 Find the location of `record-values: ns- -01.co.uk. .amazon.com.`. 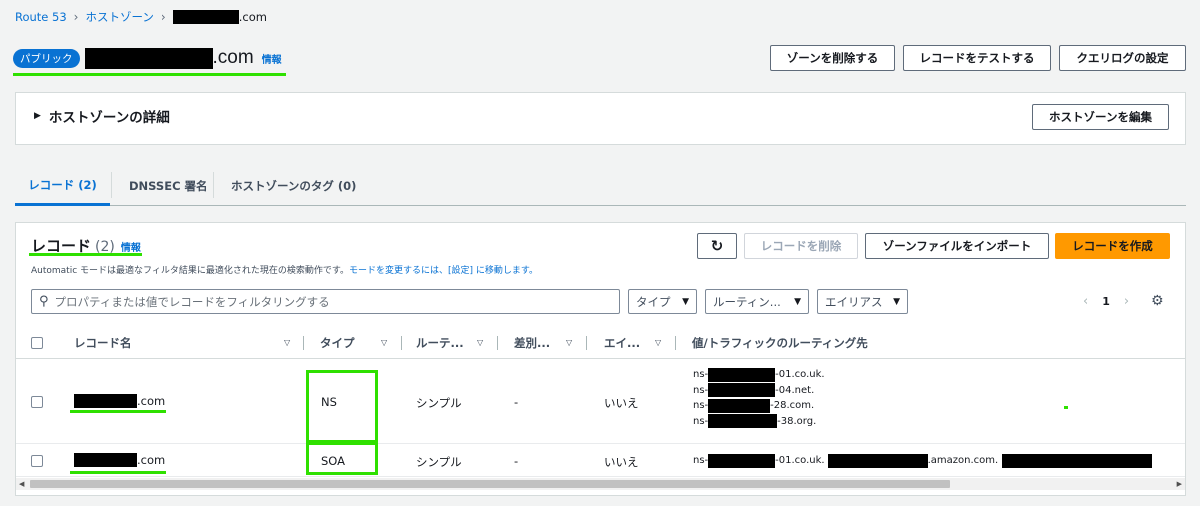

record-values: ns- -01.co.uk. .amazon.com. is located at coordinates (923, 461).